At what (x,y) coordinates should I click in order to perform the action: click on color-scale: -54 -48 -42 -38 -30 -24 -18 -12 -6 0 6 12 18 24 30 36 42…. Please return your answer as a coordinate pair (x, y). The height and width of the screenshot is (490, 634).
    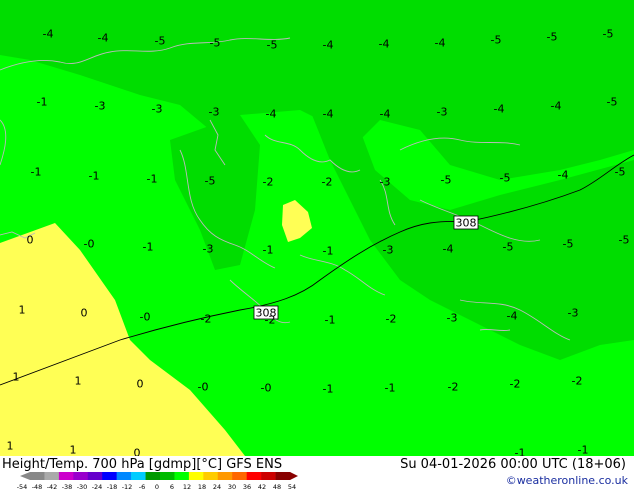
    Looking at the image, I should click on (157, 481).